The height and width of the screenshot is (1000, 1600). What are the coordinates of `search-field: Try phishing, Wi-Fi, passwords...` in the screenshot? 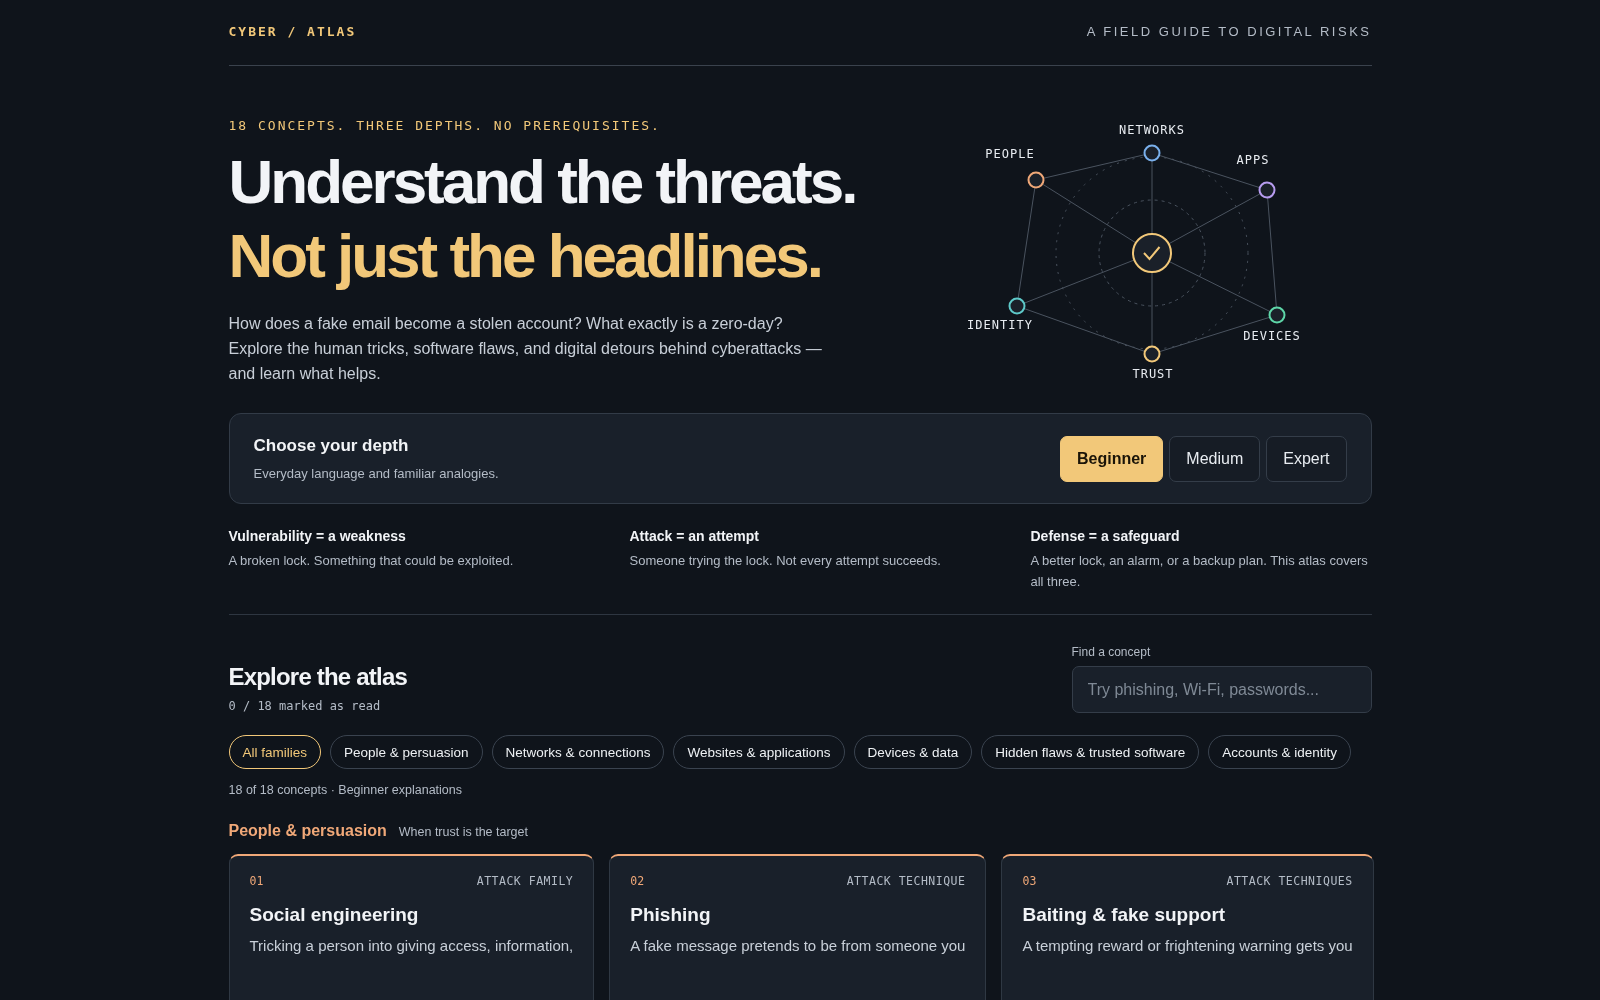 It's located at (1221, 689).